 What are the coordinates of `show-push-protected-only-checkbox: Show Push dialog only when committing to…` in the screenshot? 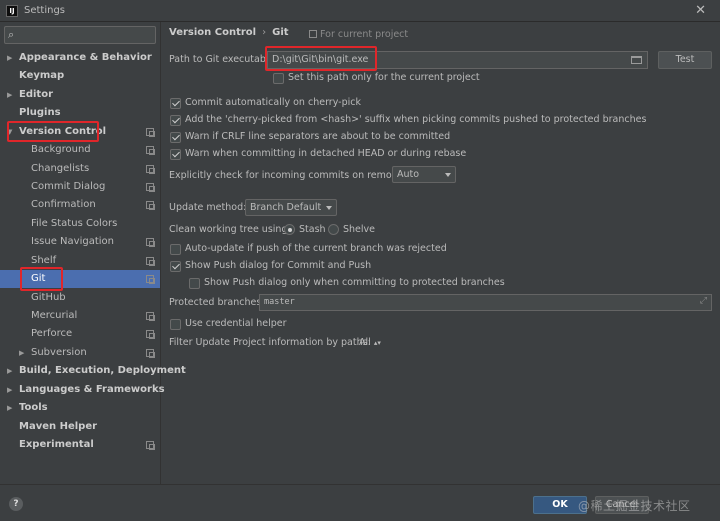 It's located at (379, 284).